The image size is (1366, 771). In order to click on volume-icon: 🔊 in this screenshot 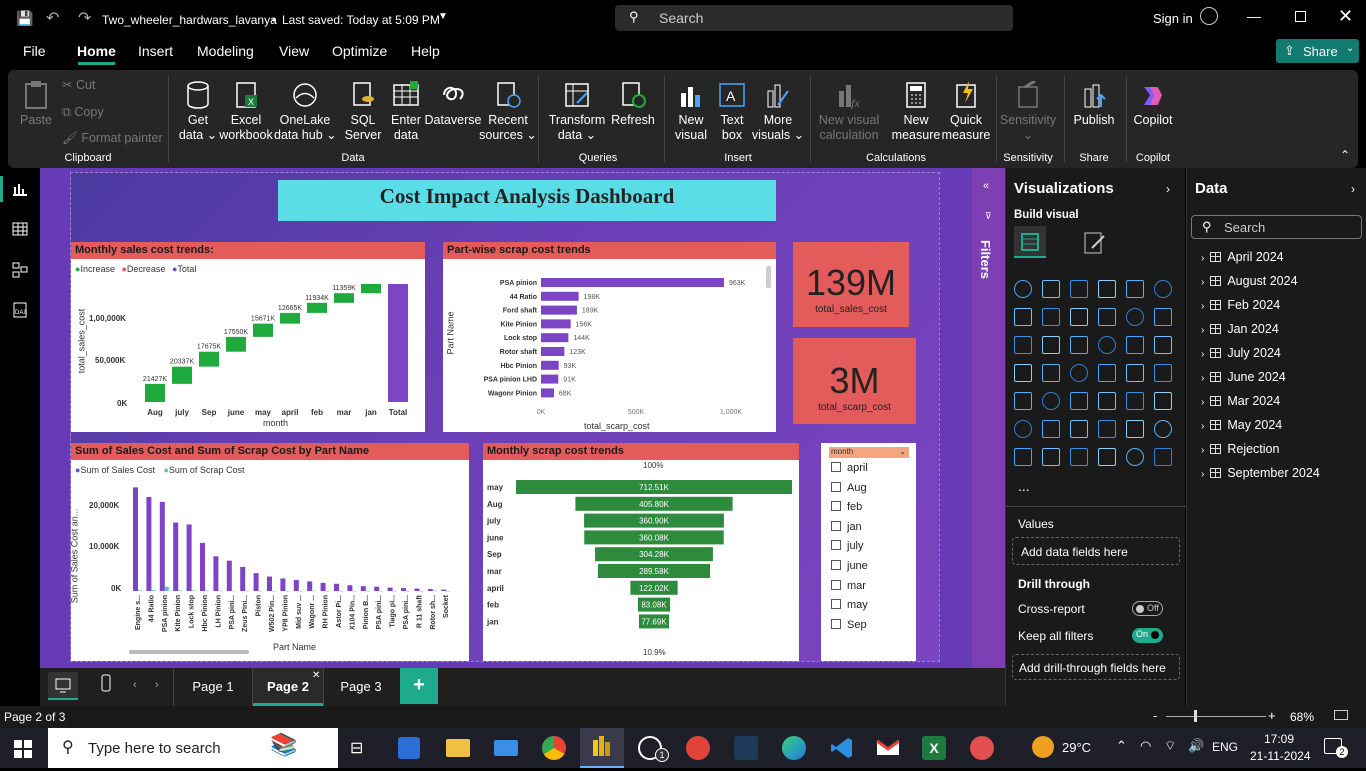, I will do `click(1196, 746)`.